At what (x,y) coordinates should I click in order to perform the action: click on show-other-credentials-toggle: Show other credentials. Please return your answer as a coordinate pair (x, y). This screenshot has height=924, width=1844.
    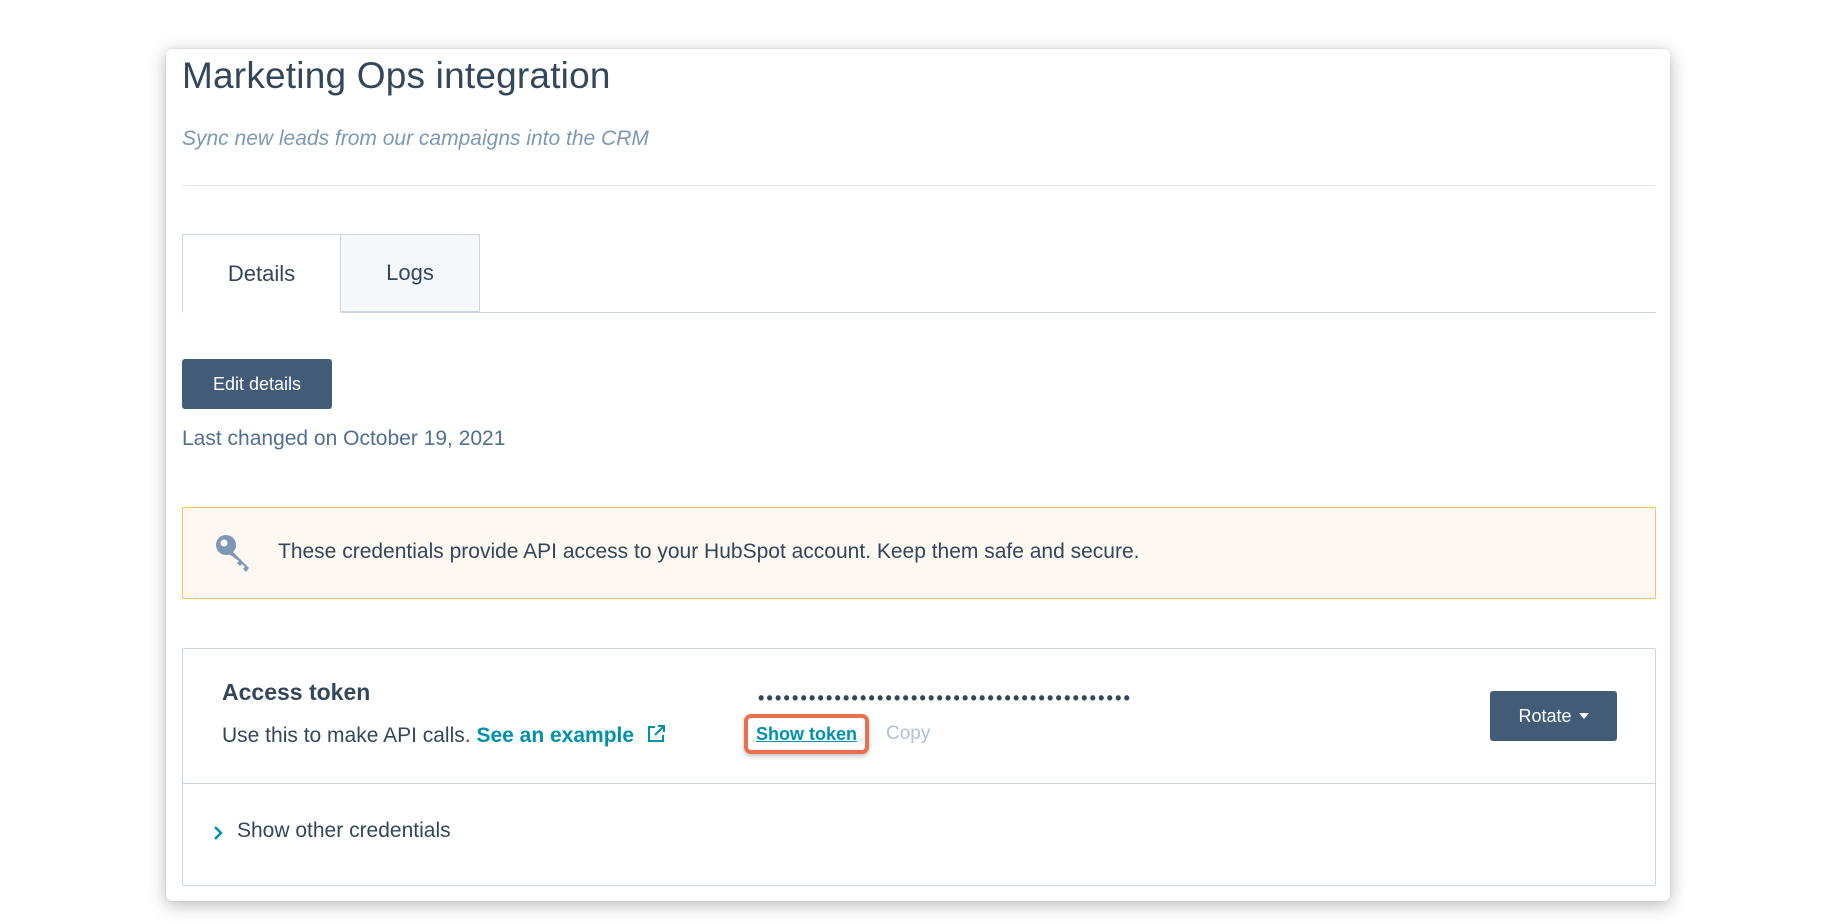
    Looking at the image, I should click on (332, 831).